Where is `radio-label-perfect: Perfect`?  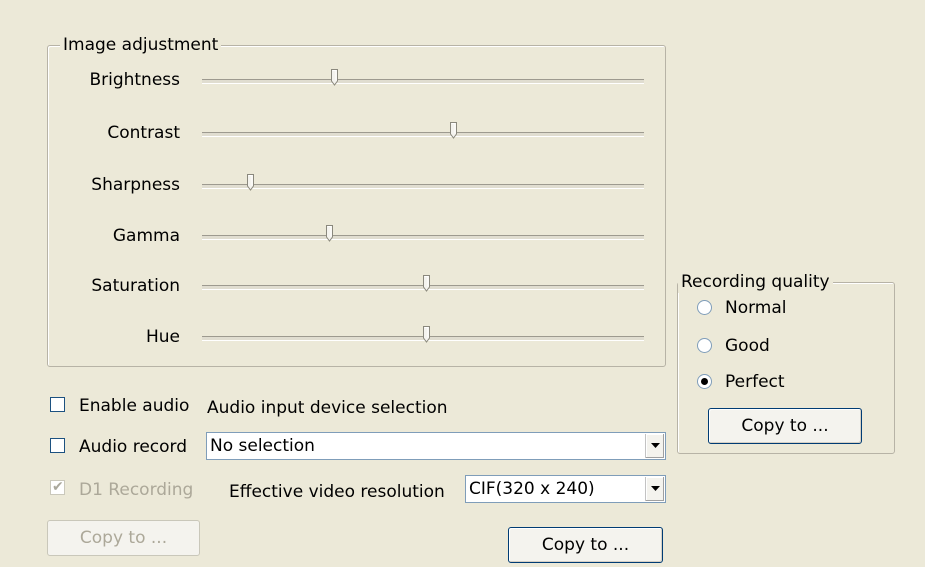
radio-label-perfect: Perfect is located at coordinates (755, 382).